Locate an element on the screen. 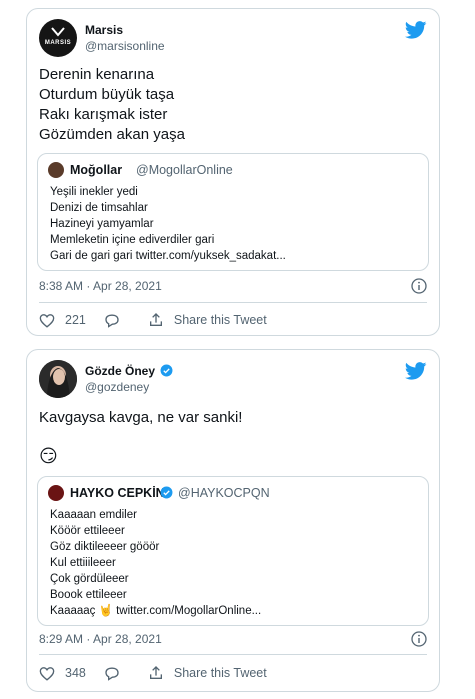 This screenshot has width=475, height=699. quoted-author-name: HAYKO CEPKİN is located at coordinates (117, 493).